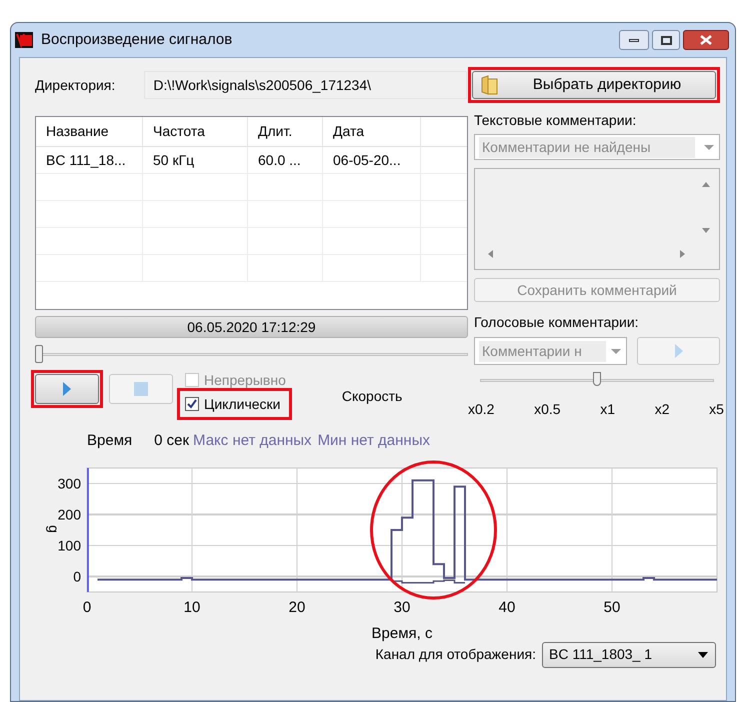 This screenshot has width=740, height=702. I want to click on speed-tick-label: x2, so click(662, 409).